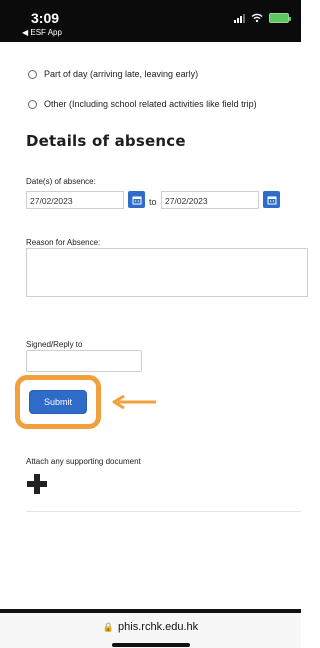 The image size is (320, 648). Describe the element at coordinates (239, 18) in the screenshot. I see `cellular-signal-icon` at that location.